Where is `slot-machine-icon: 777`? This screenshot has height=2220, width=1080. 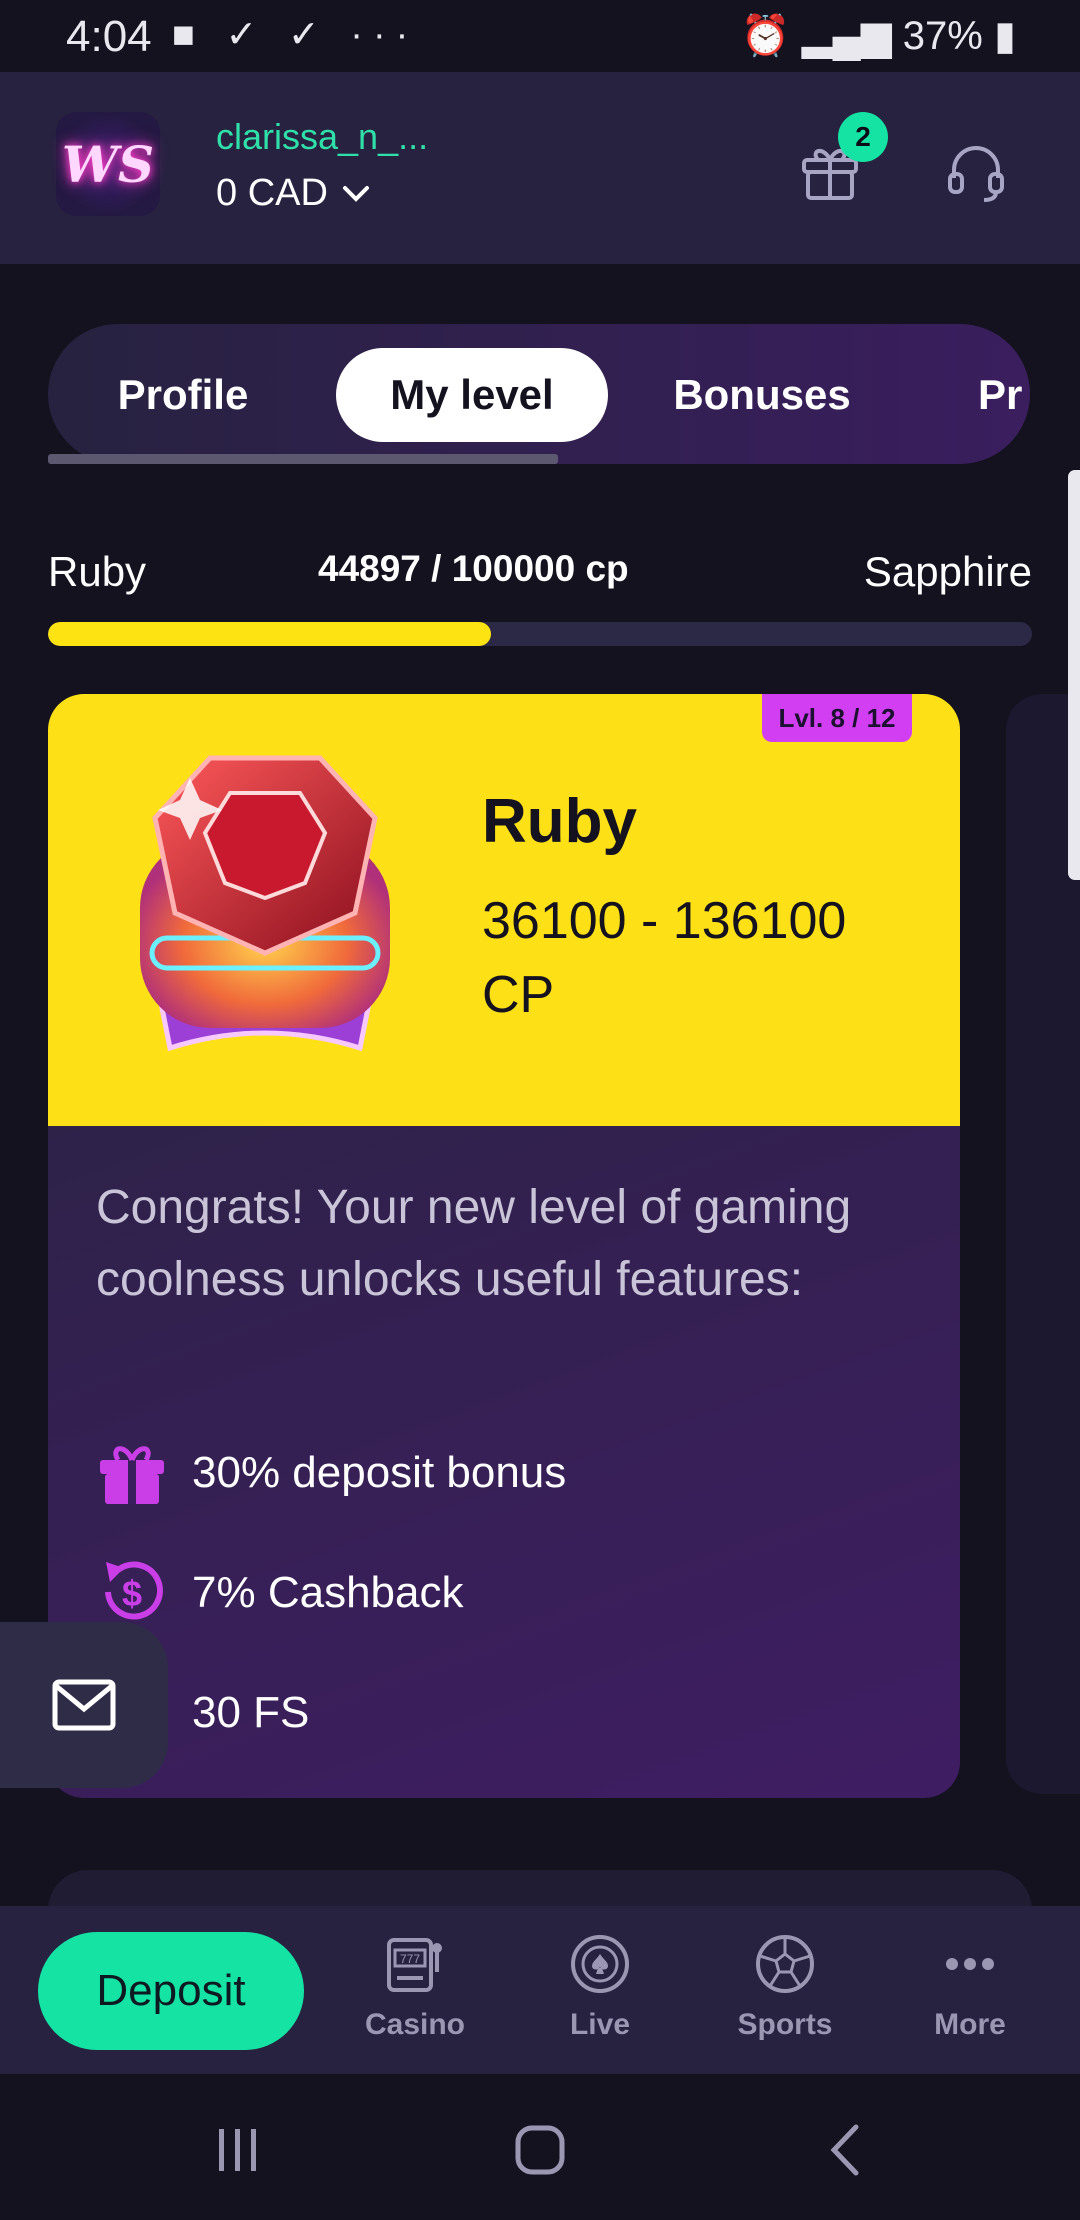 slot-machine-icon: 777 is located at coordinates (414, 1965).